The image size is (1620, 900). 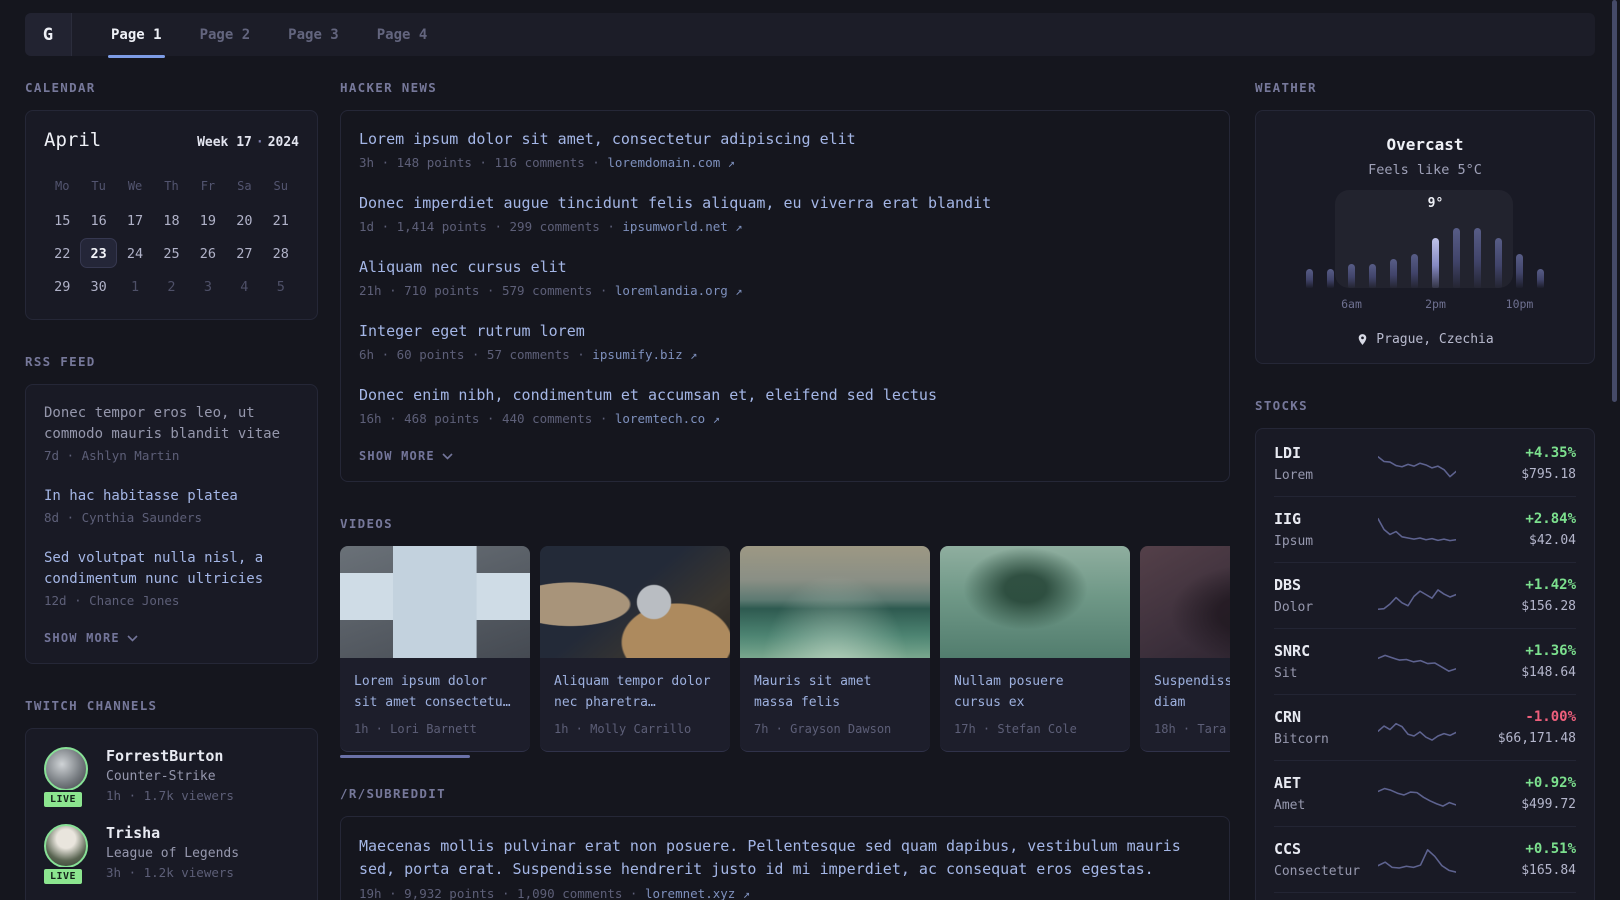 I want to click on video-meta: 1h · Molly Carrillo, so click(x=623, y=729).